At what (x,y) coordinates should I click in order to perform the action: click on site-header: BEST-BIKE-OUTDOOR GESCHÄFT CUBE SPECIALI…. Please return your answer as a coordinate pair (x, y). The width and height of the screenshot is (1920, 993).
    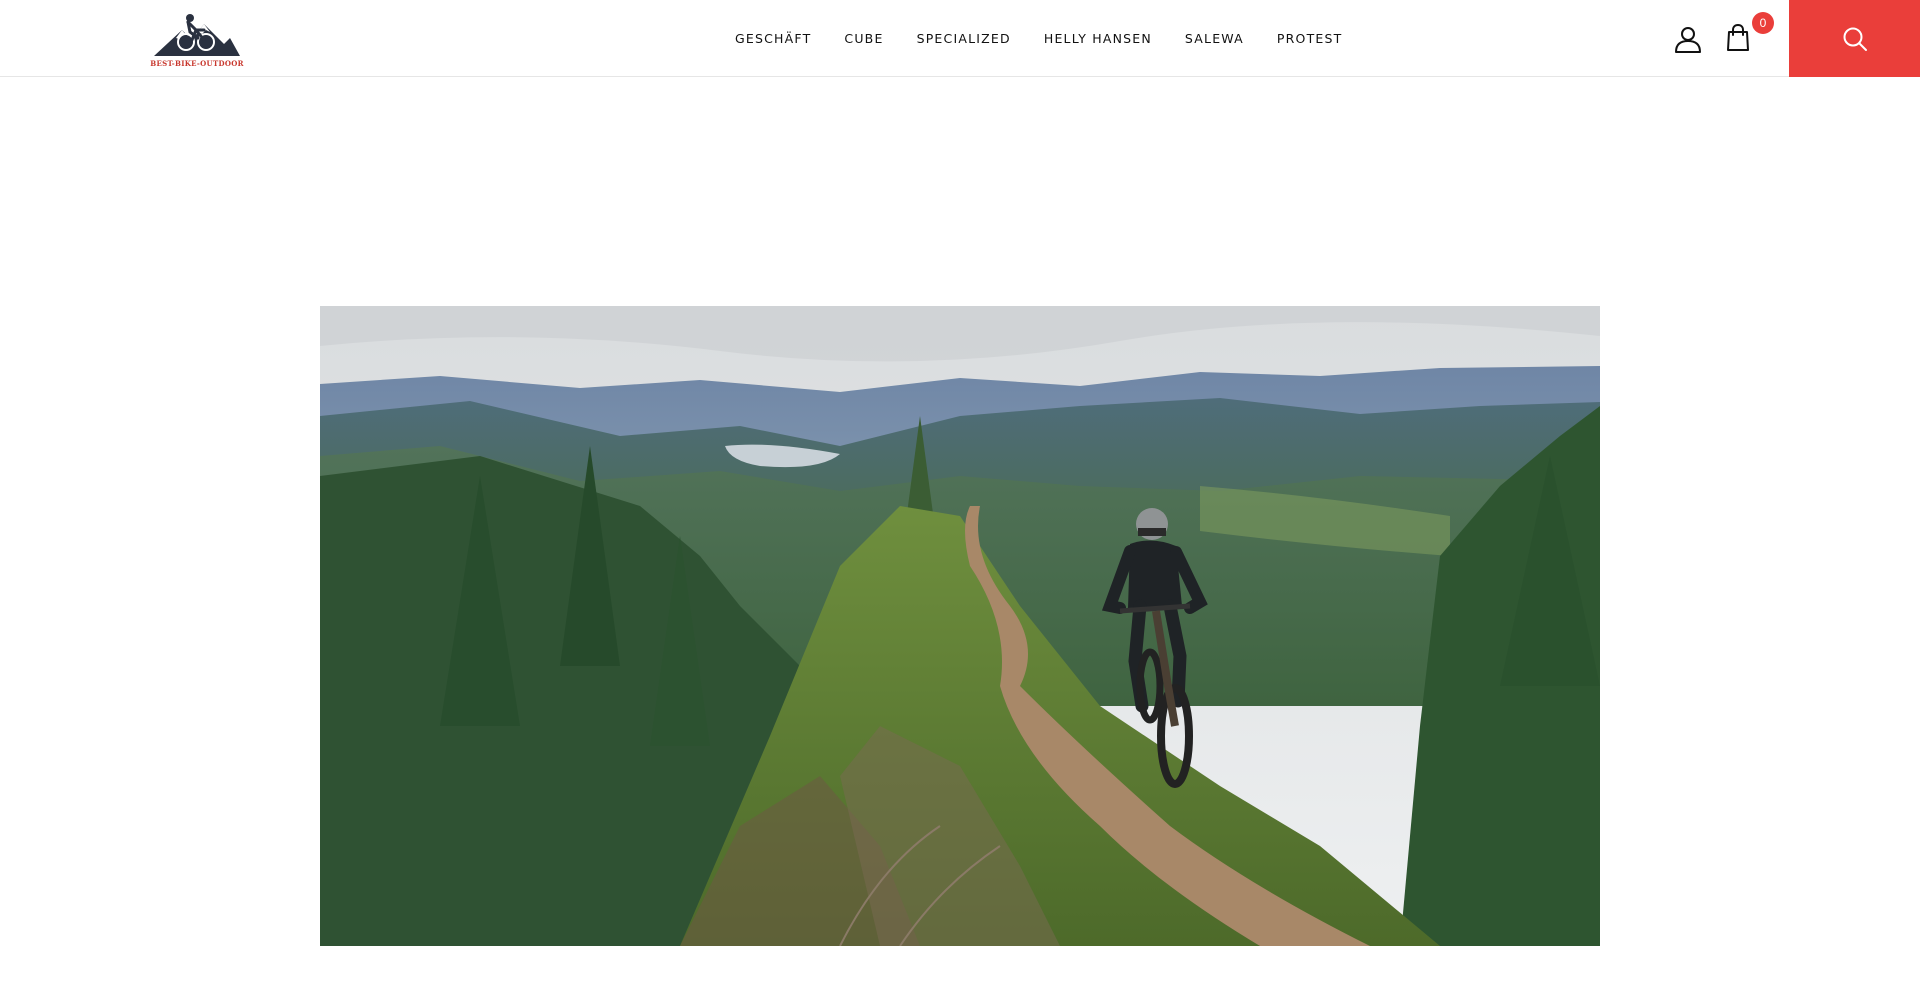
    Looking at the image, I should click on (960, 38).